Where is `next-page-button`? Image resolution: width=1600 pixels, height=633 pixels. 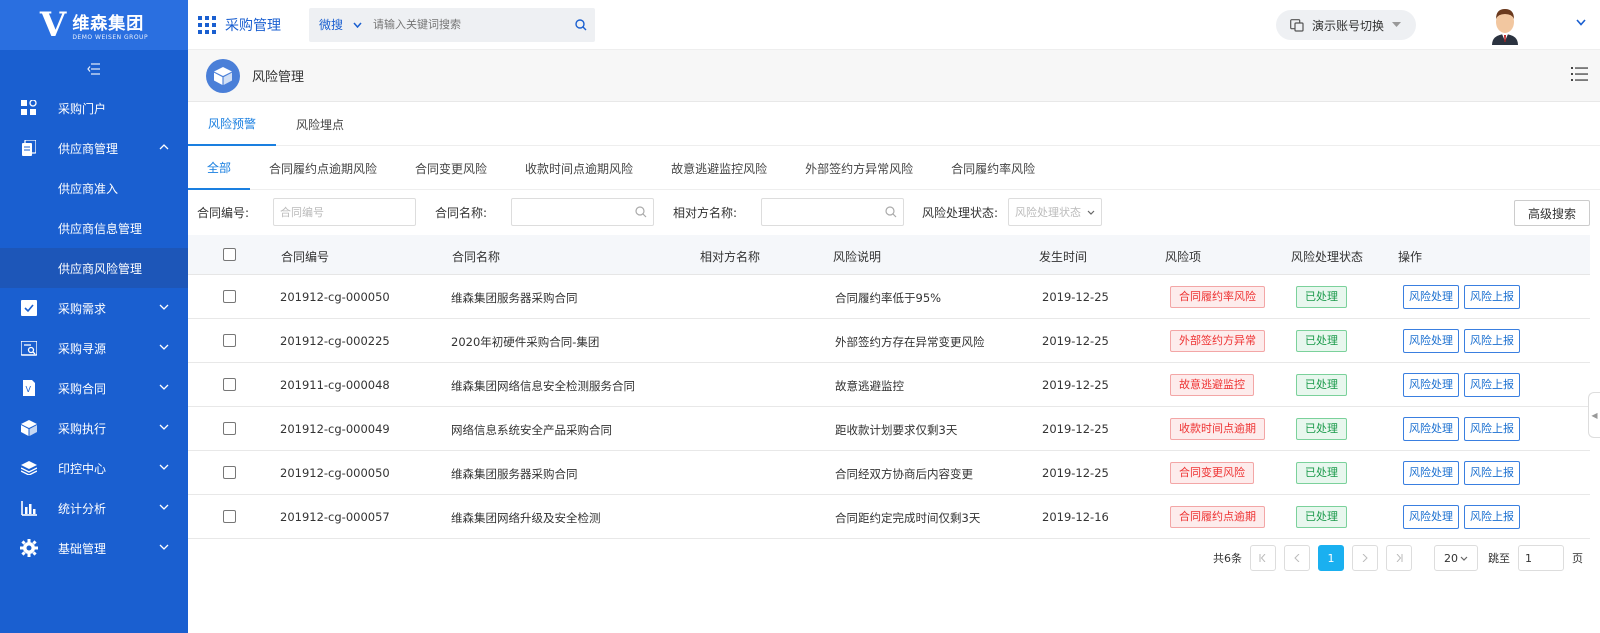 next-page-button is located at coordinates (1365, 558).